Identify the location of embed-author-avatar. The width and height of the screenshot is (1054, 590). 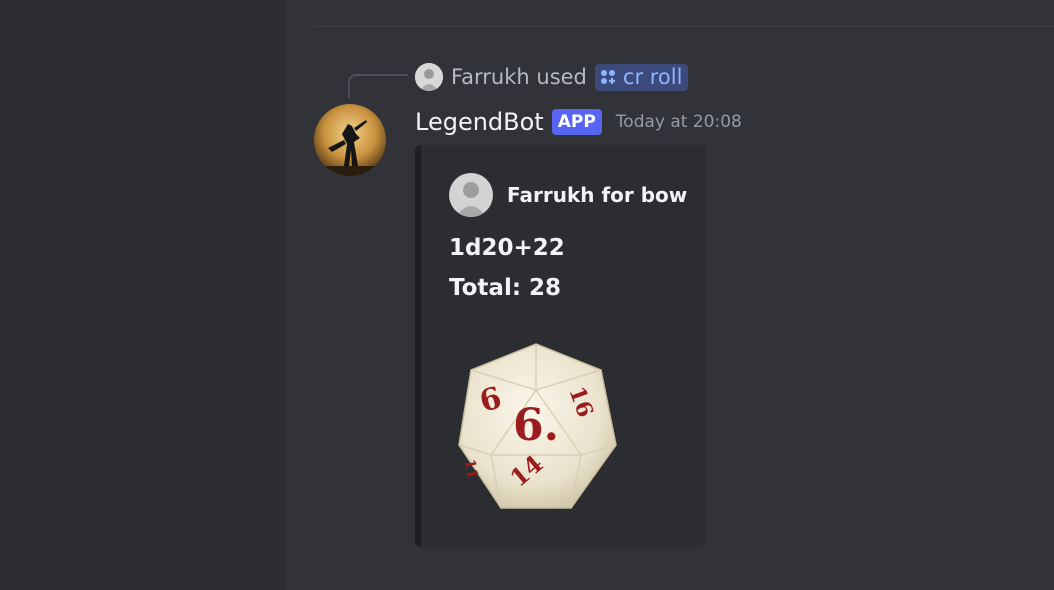
(471, 195).